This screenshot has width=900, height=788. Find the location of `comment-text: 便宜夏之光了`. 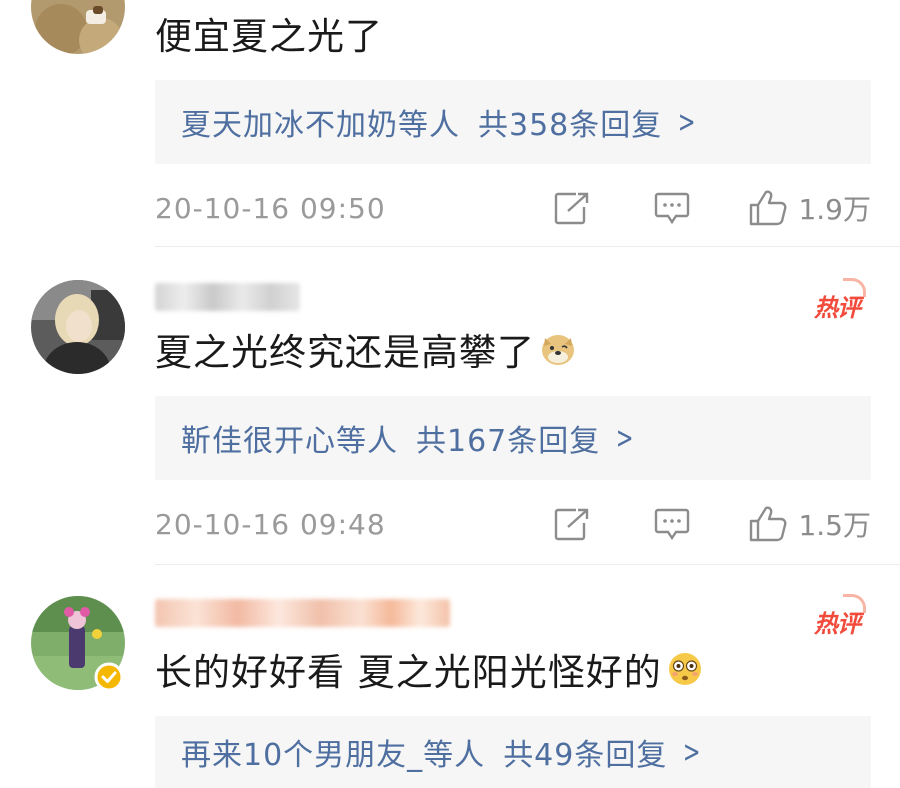

comment-text: 便宜夏之光了 is located at coordinates (269, 36).